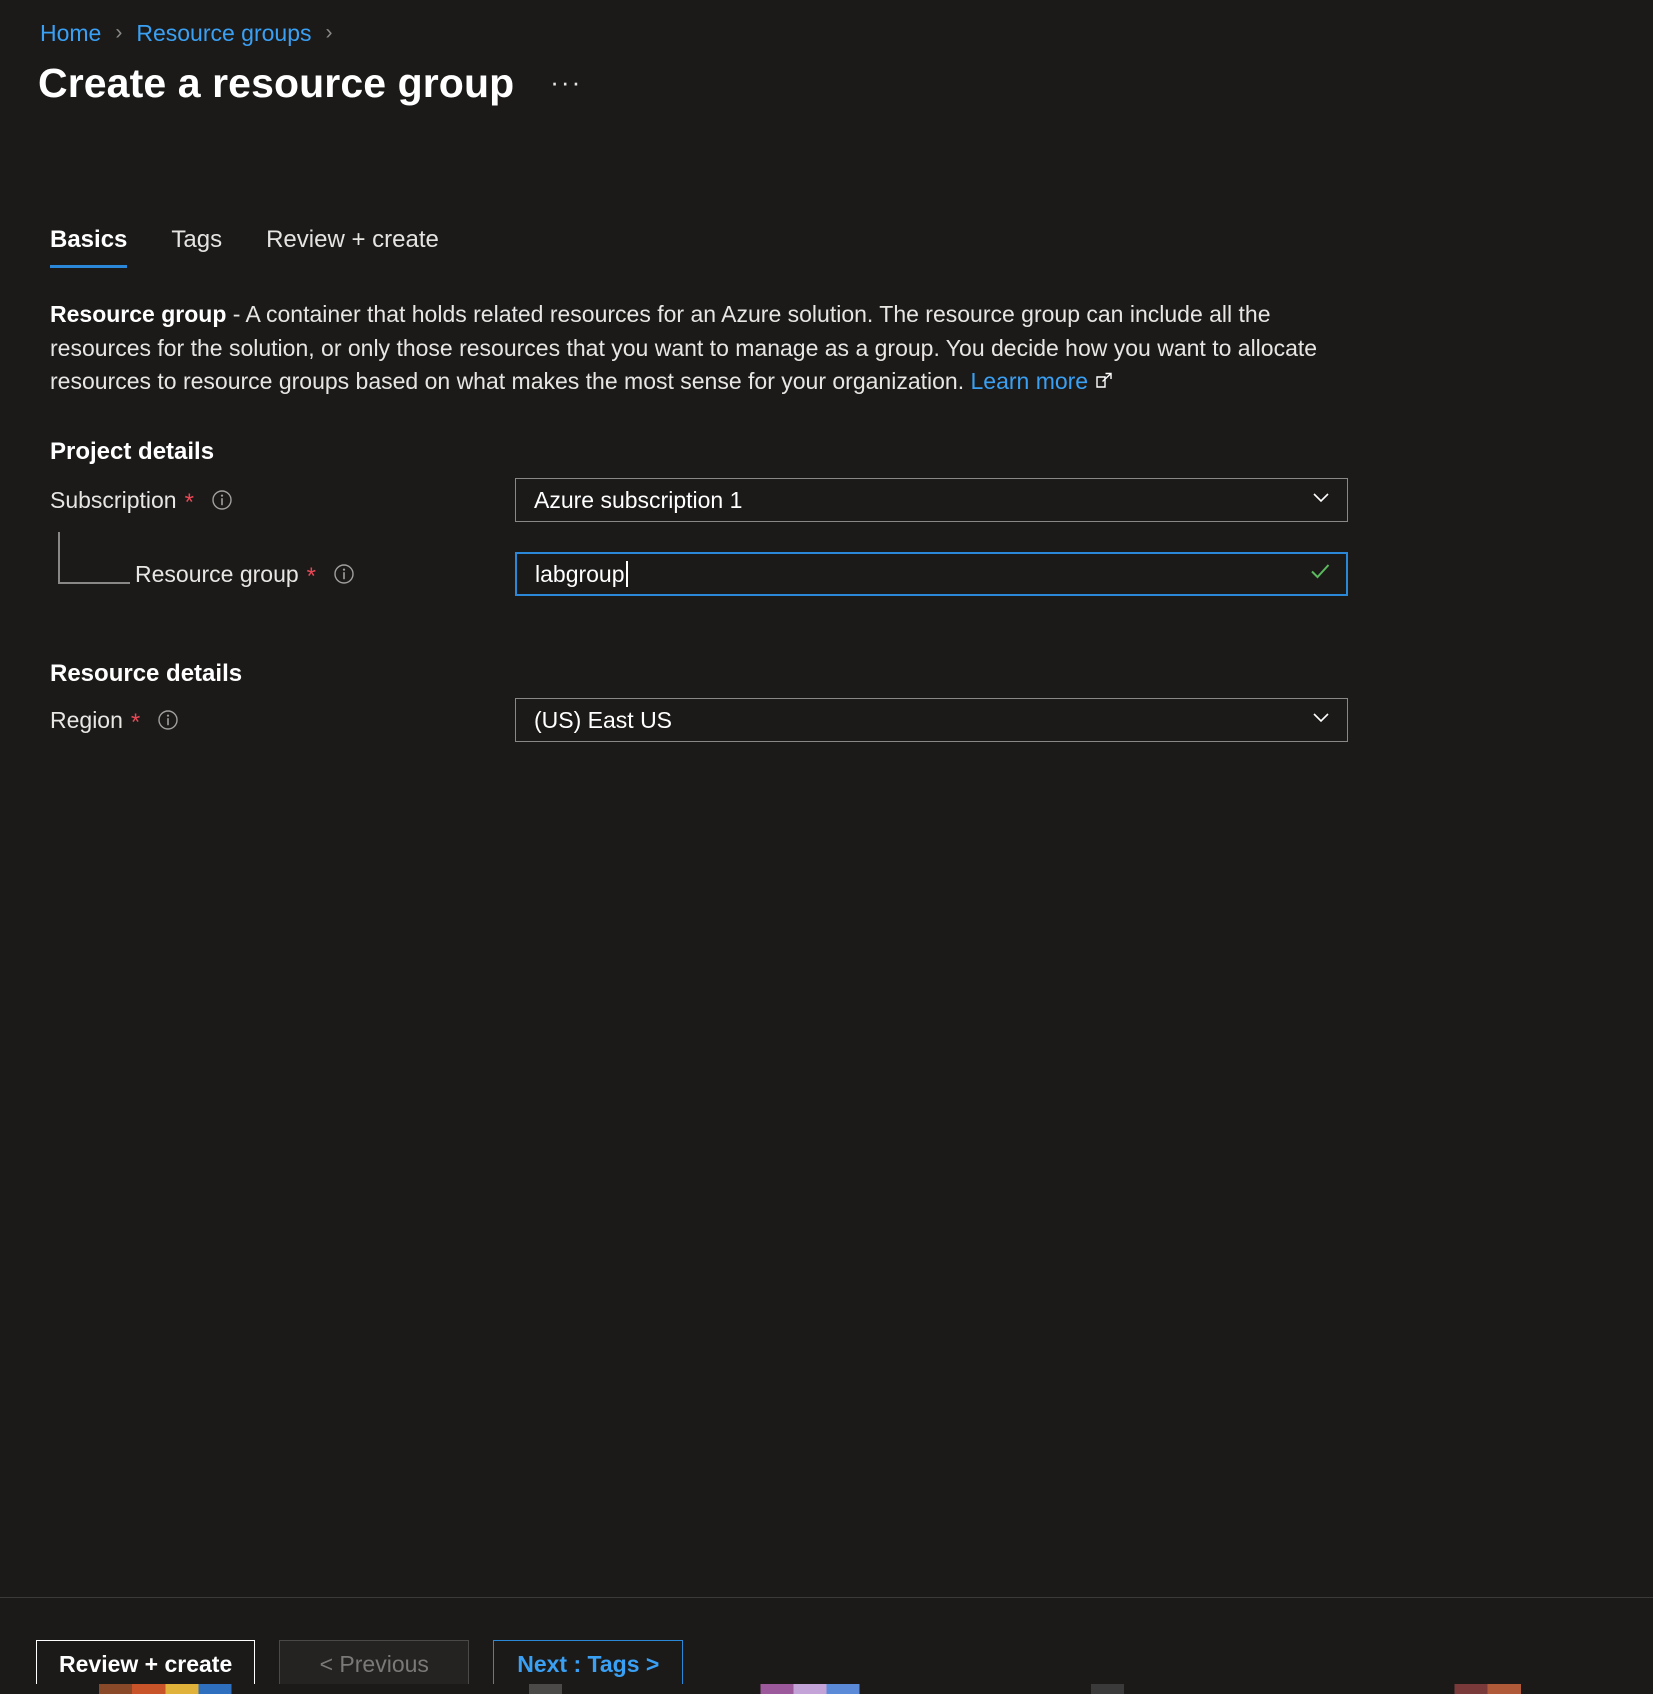  I want to click on subscription-value: Azure subscription 1, so click(638, 499).